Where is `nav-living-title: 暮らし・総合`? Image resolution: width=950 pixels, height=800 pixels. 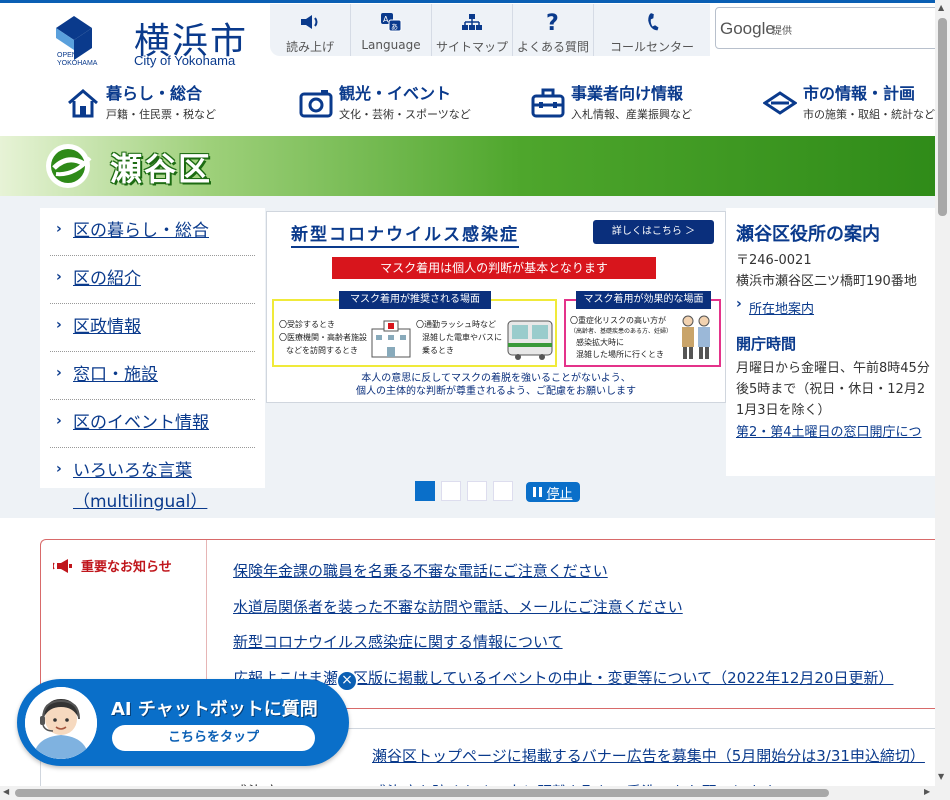
nav-living-title: 暮らし・総合 is located at coordinates (154, 93).